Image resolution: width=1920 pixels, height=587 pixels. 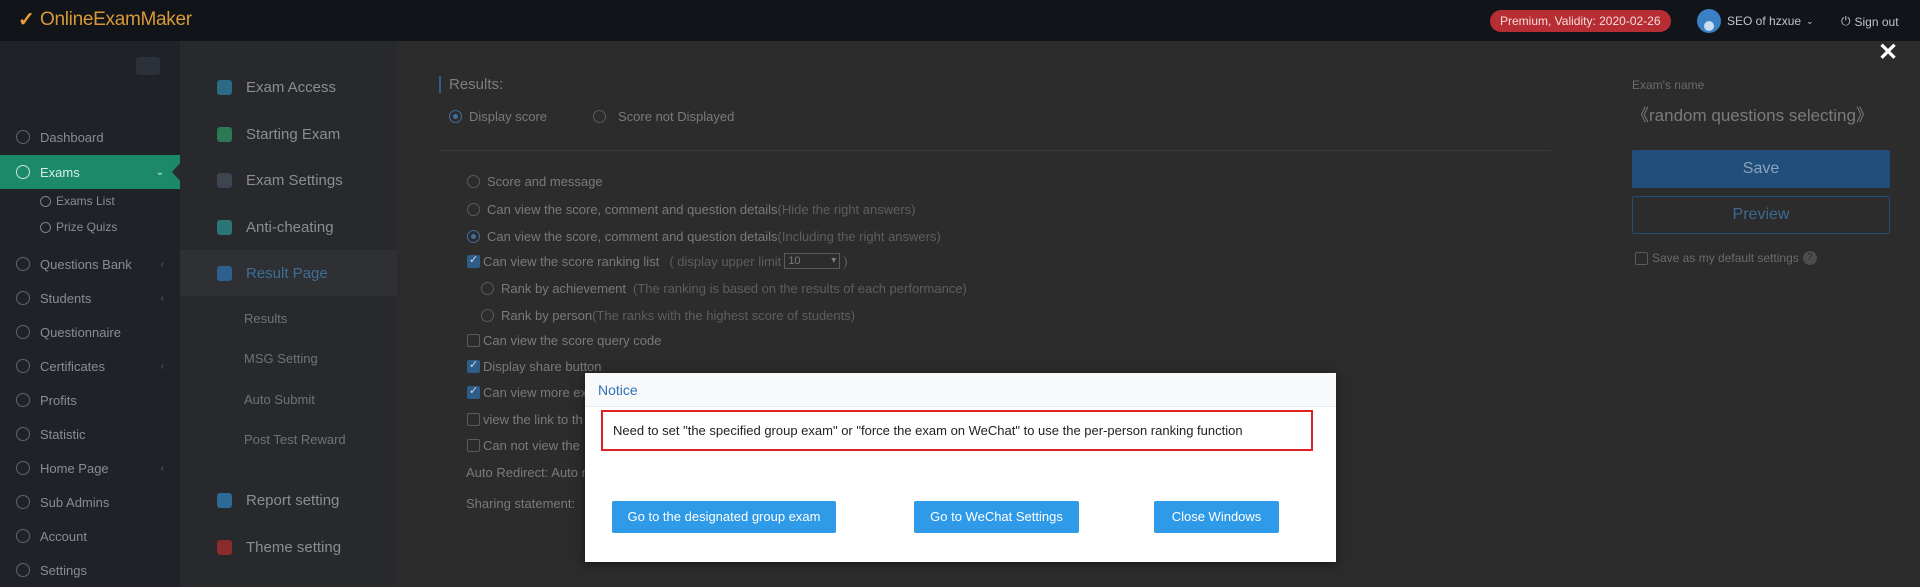 I want to click on more-exams-checkbox: Can view more ex, so click(x=527, y=392).